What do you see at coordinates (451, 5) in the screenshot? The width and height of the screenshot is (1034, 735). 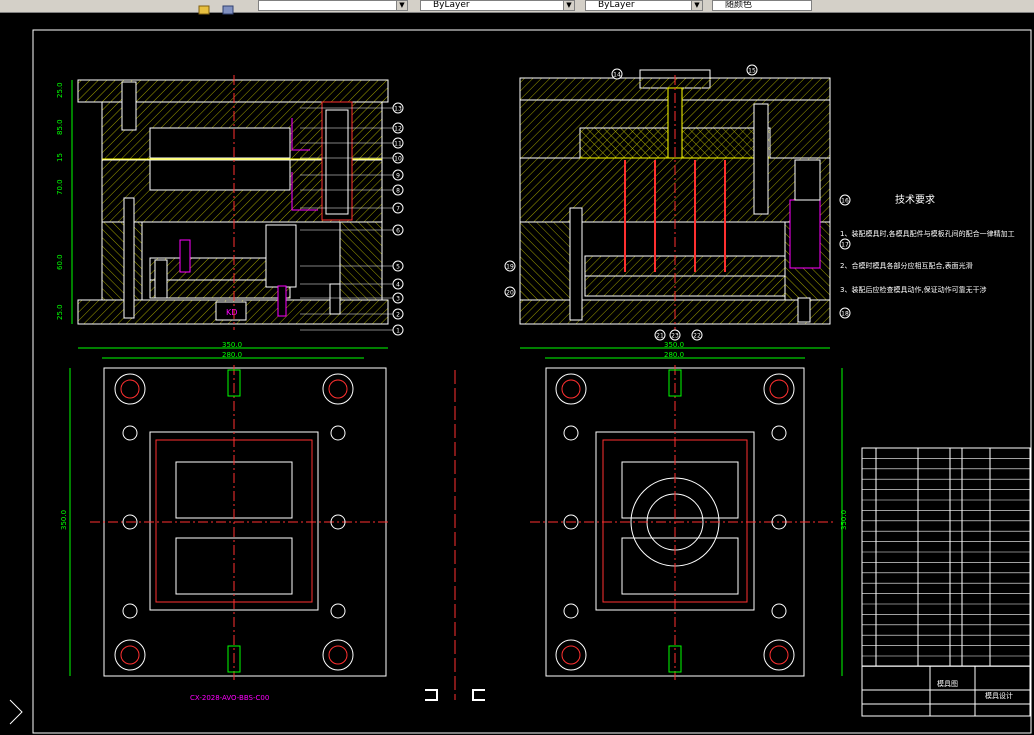 I see `color-dropdown-value: ByLayer` at bounding box center [451, 5].